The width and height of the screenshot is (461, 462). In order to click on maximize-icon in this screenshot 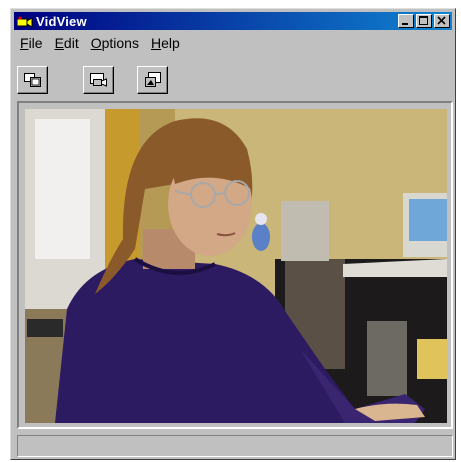, I will do `click(423, 20)`.